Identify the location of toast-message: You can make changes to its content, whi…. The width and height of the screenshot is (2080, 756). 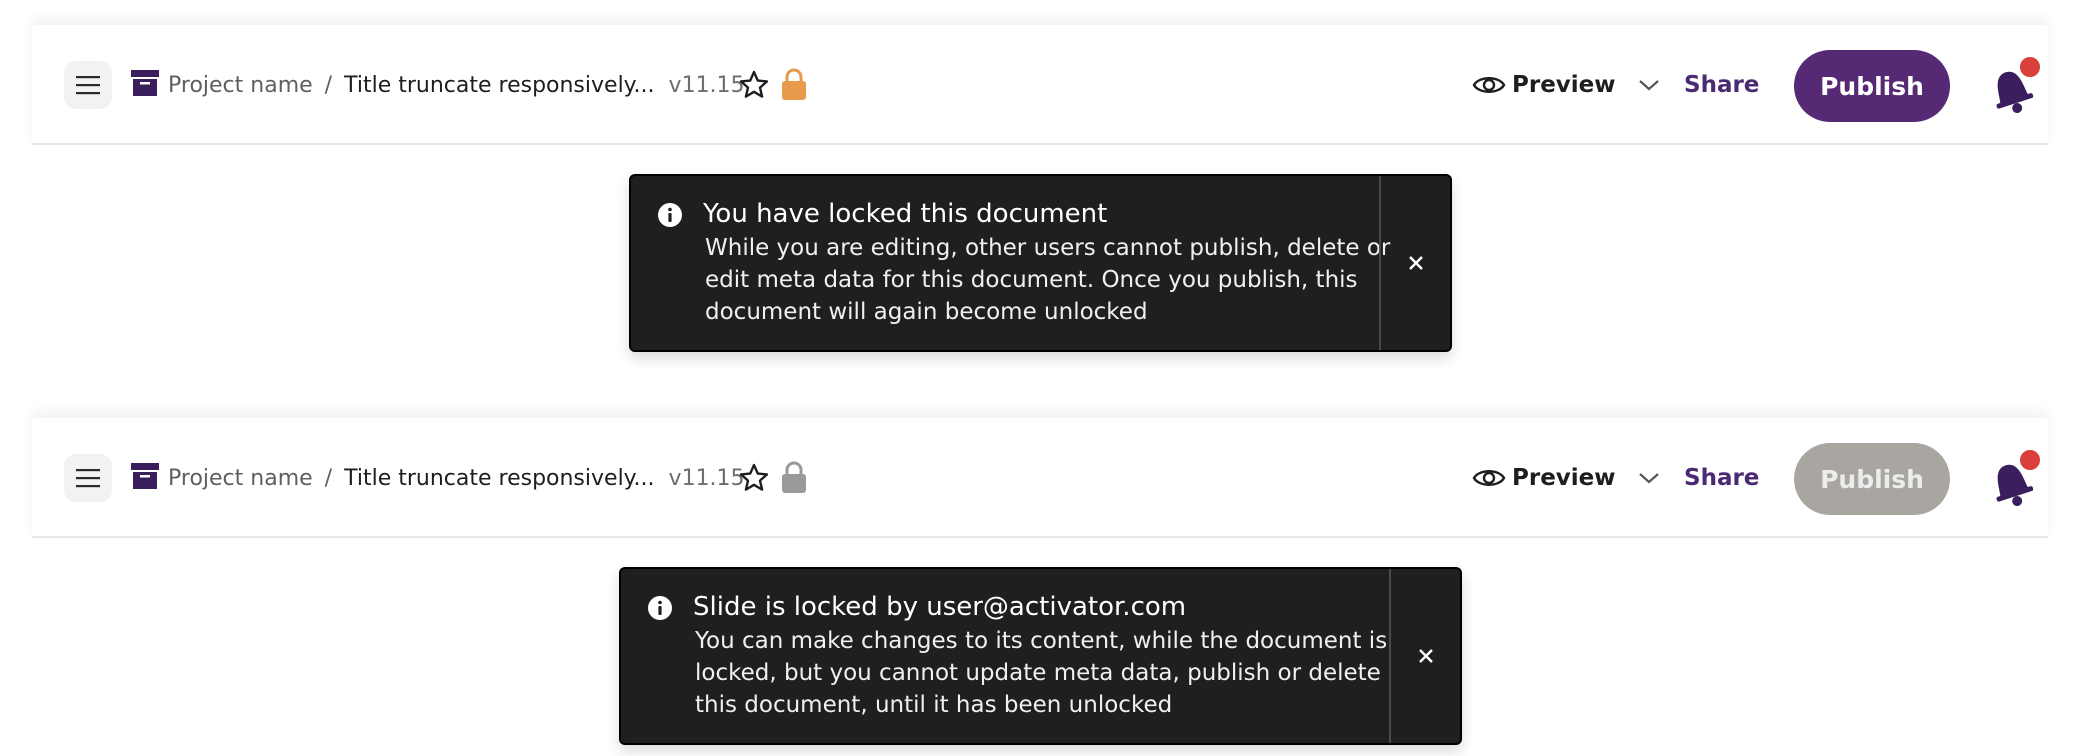
(1041, 673).